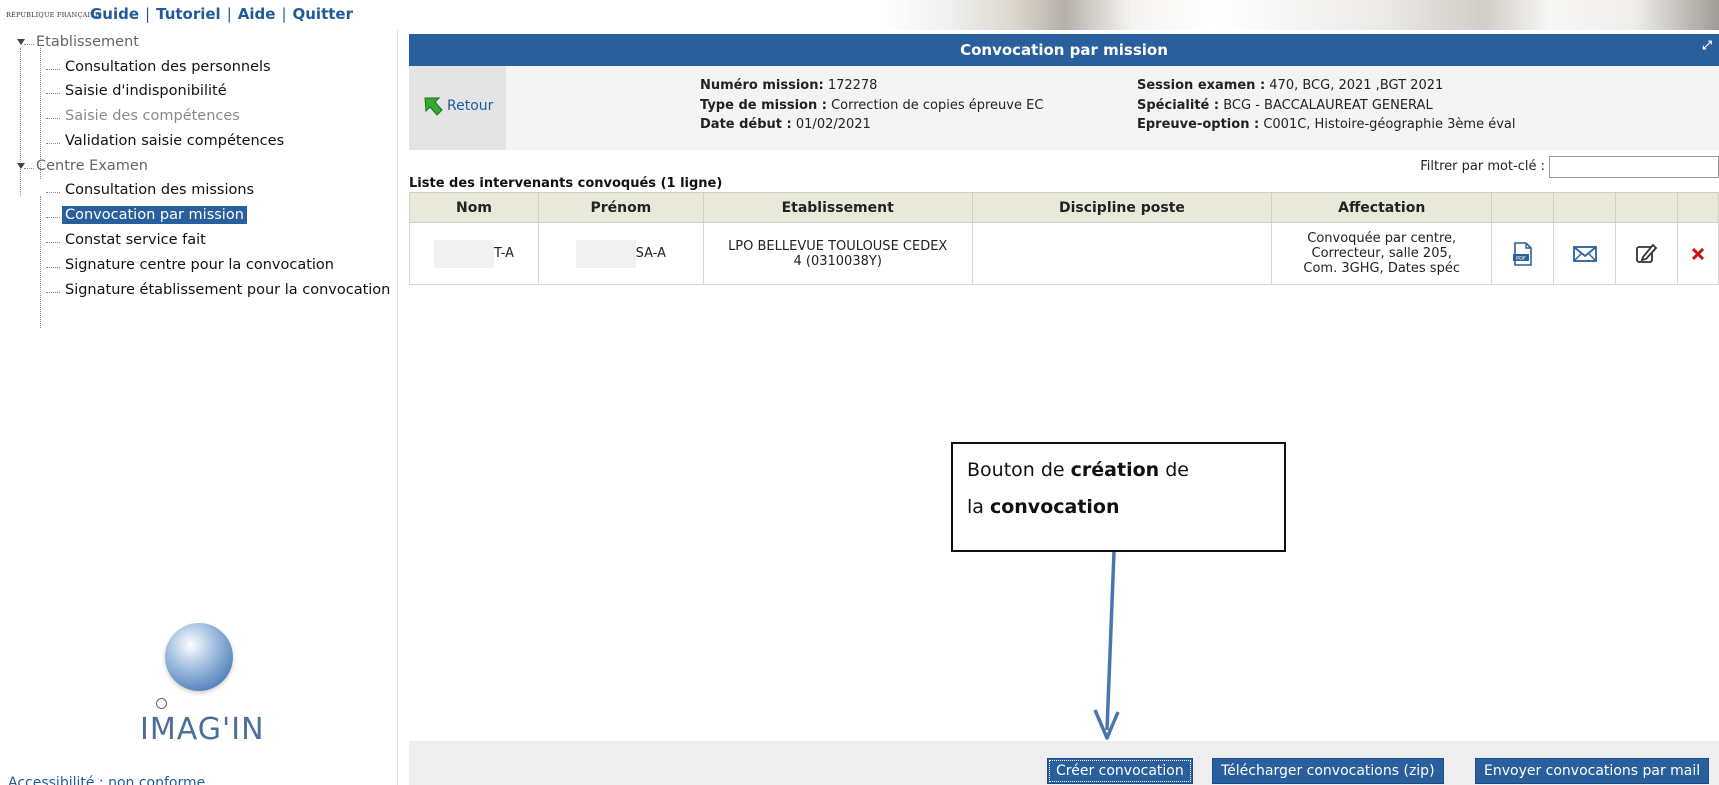 This screenshot has height=785, width=1719. Describe the element at coordinates (1122, 253) in the screenshot. I see `cell-discipline` at that location.